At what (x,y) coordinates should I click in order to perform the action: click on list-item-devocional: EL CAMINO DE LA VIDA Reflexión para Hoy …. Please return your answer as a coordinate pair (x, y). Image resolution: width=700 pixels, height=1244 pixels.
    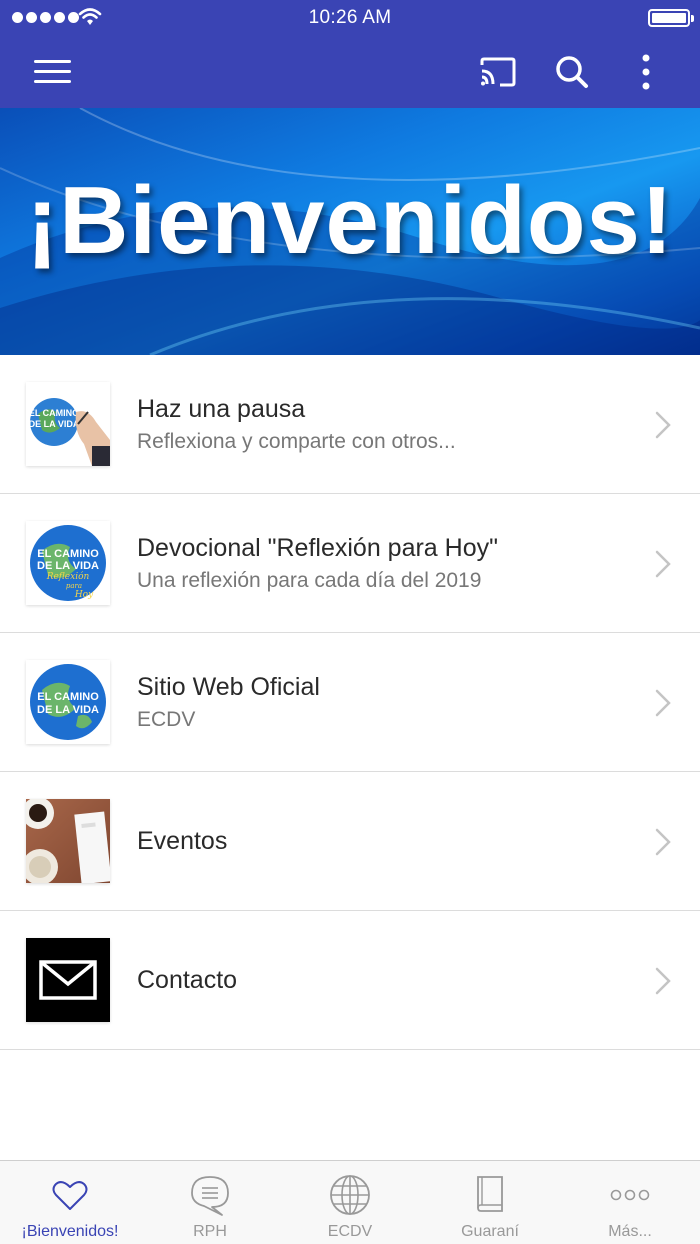
    Looking at the image, I should click on (350, 563).